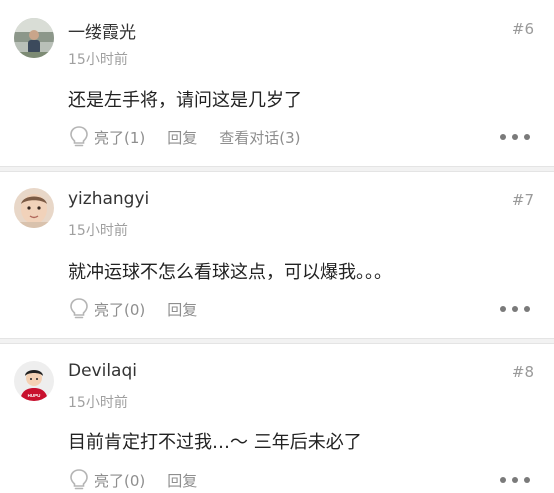 The image size is (554, 493). What do you see at coordinates (522, 372) in the screenshot?
I see `floor-number: #8` at bounding box center [522, 372].